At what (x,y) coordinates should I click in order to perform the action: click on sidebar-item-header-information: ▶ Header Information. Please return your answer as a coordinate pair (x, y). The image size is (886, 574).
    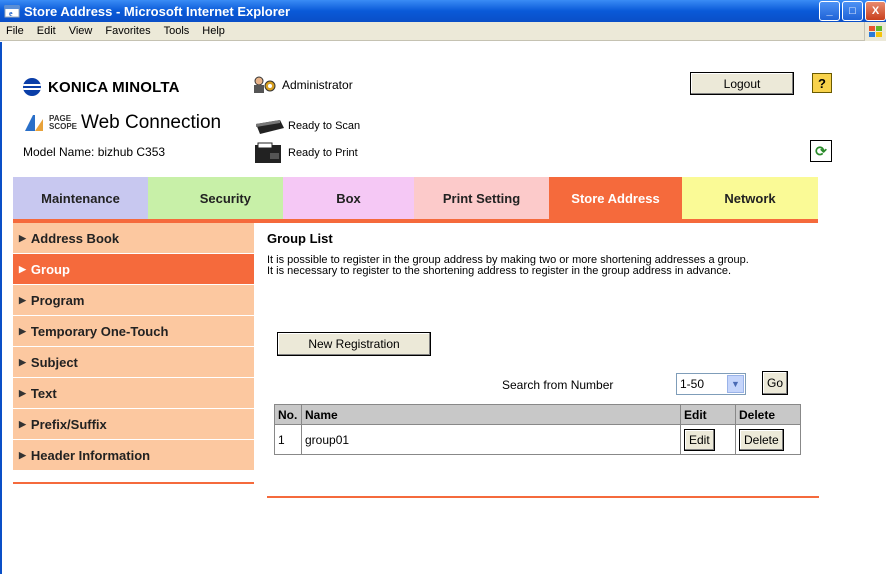
    Looking at the image, I should click on (133, 455).